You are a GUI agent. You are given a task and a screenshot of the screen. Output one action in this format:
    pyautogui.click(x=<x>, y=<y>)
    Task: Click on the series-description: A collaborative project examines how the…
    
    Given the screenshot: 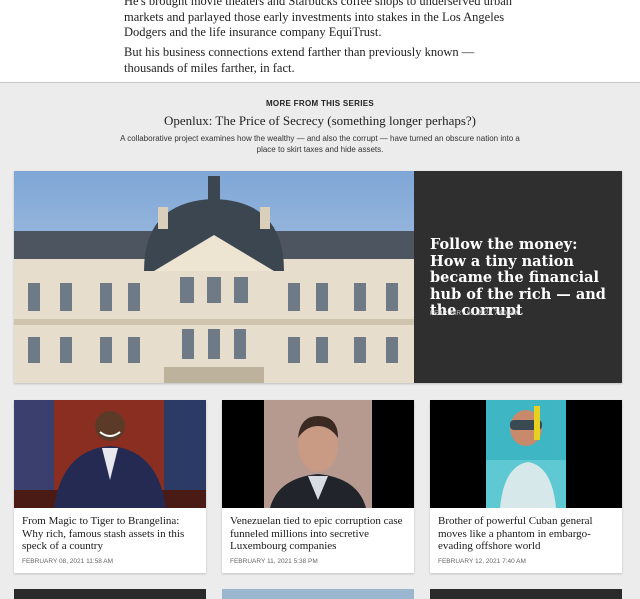 What is the action you would take?
    pyautogui.click(x=320, y=144)
    